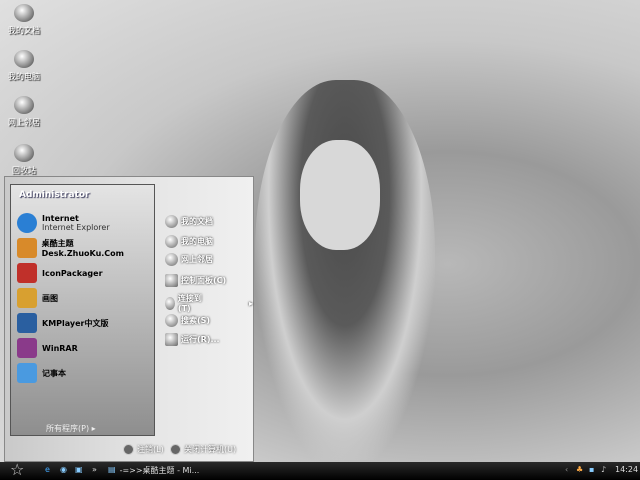 The width and height of the screenshot is (640, 480). What do you see at coordinates (27, 273) in the screenshot?
I see `iconpackager-icon` at bounding box center [27, 273].